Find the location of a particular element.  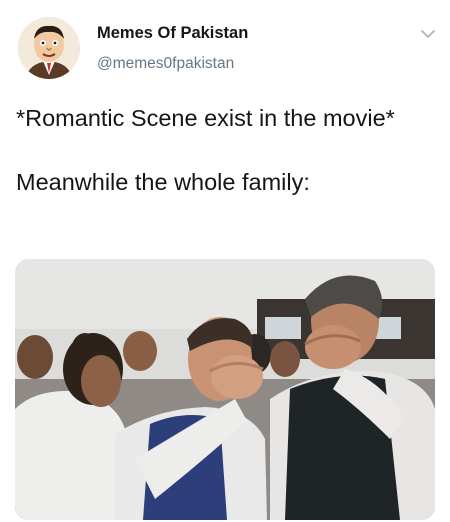

author-display-name: Memes Of Pakistan is located at coordinates (172, 33).